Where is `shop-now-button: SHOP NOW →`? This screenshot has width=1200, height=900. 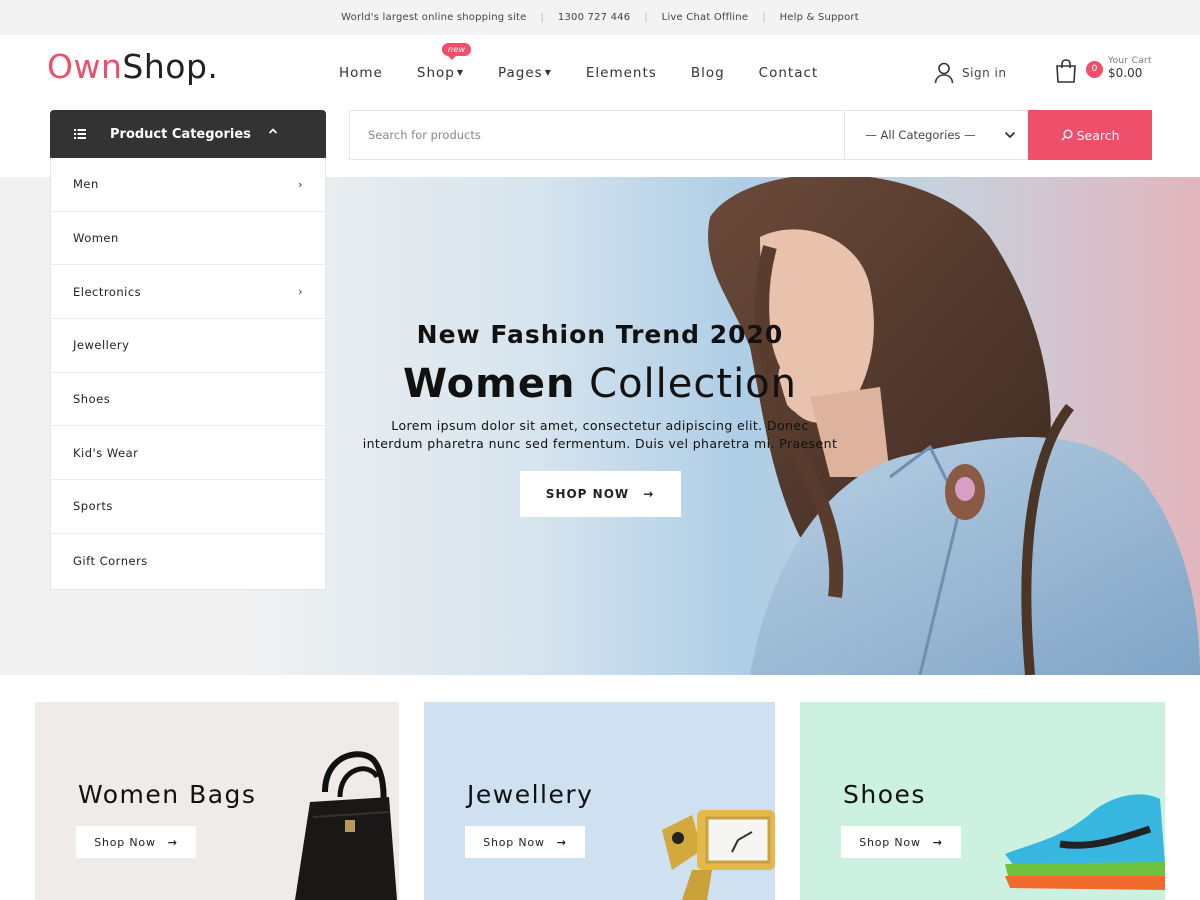
shop-now-button: SHOP NOW → is located at coordinates (600, 494).